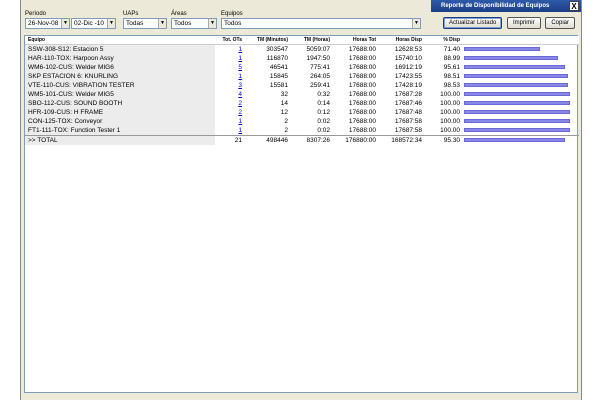 This screenshot has width=600, height=400. What do you see at coordinates (268, 139) in the screenshot?
I see `cell-tm-minutos: 498446` at bounding box center [268, 139].